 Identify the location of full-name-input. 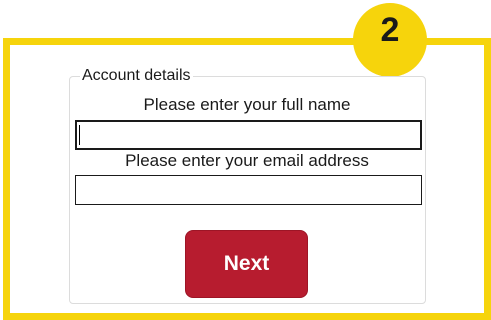
(248, 135).